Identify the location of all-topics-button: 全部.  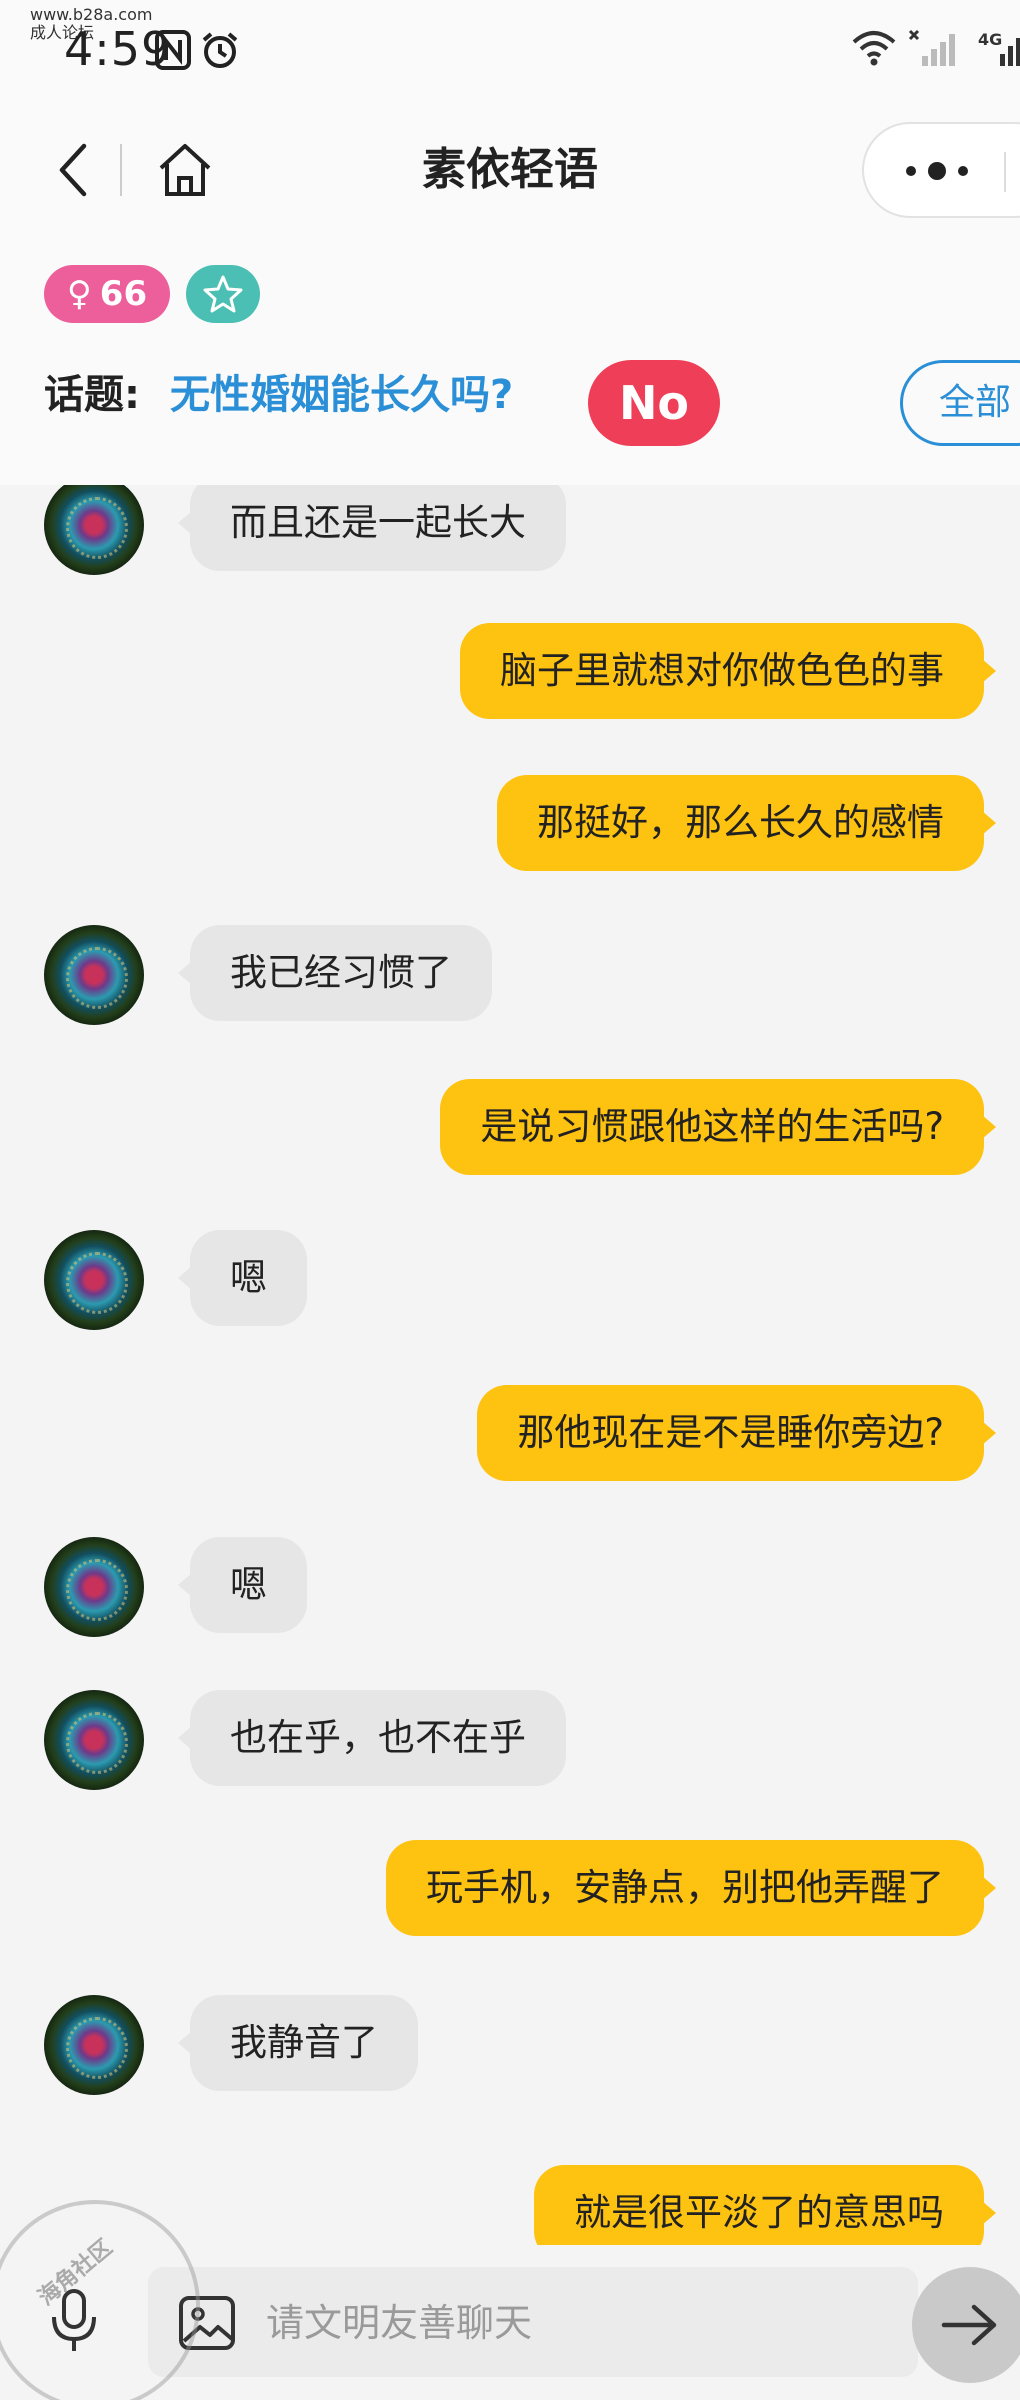
(960, 403).